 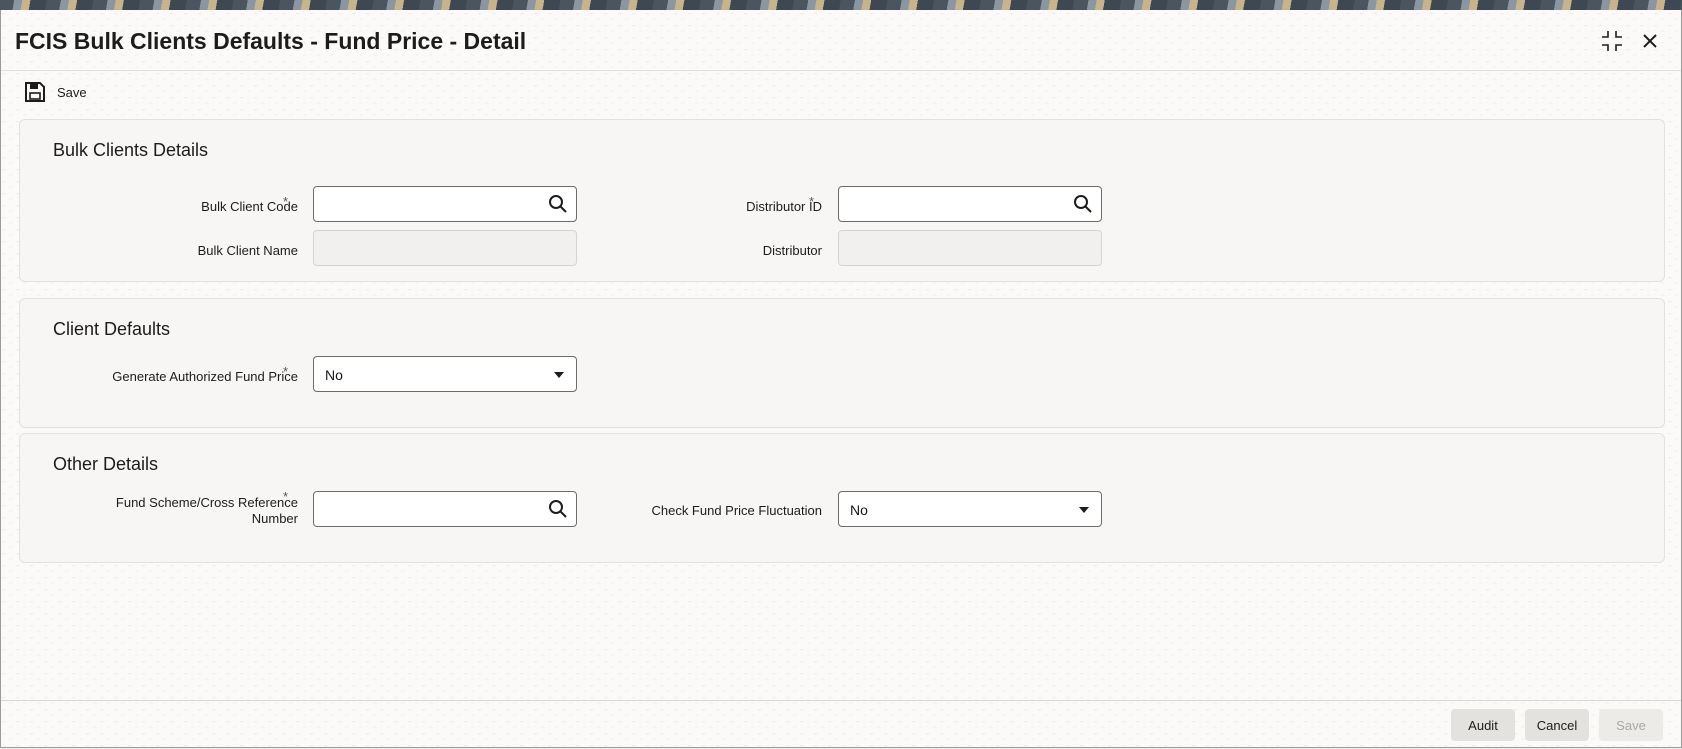 What do you see at coordinates (970, 204) in the screenshot?
I see `distributor-id-input` at bounding box center [970, 204].